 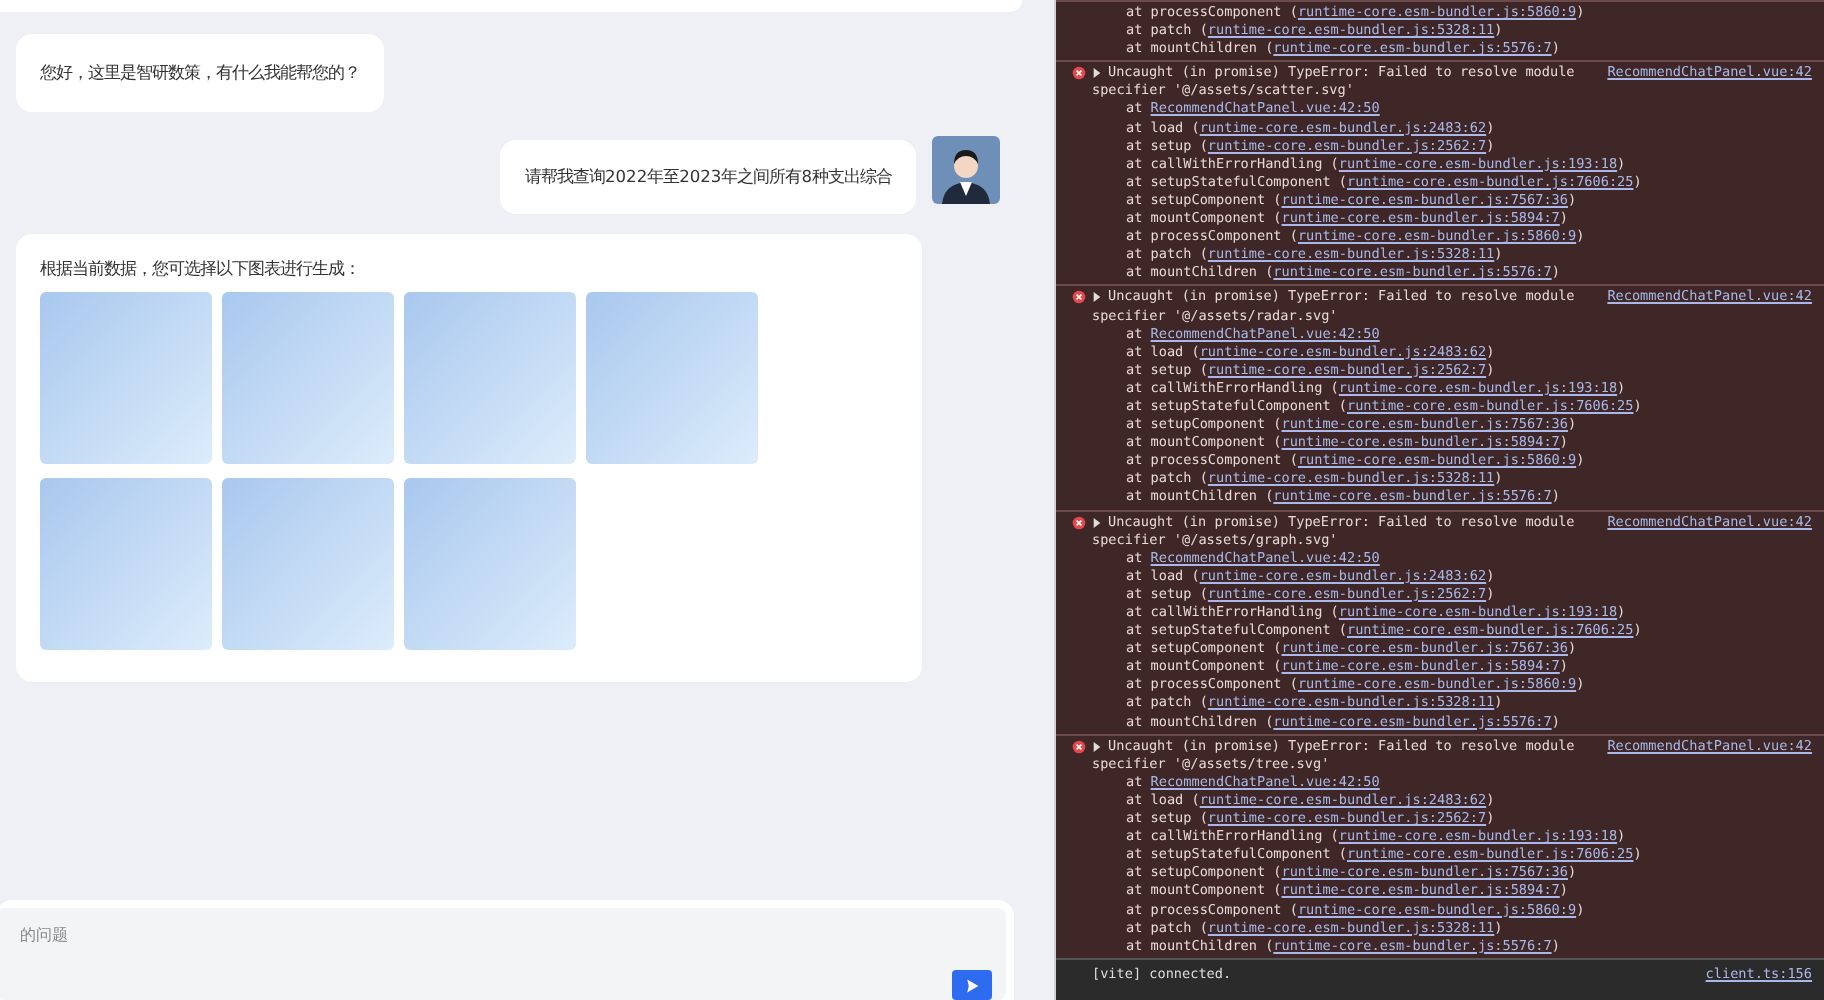 I want to click on options-prompt: 根据当前数据，您可选择以下图表进行生成：, so click(x=201, y=269).